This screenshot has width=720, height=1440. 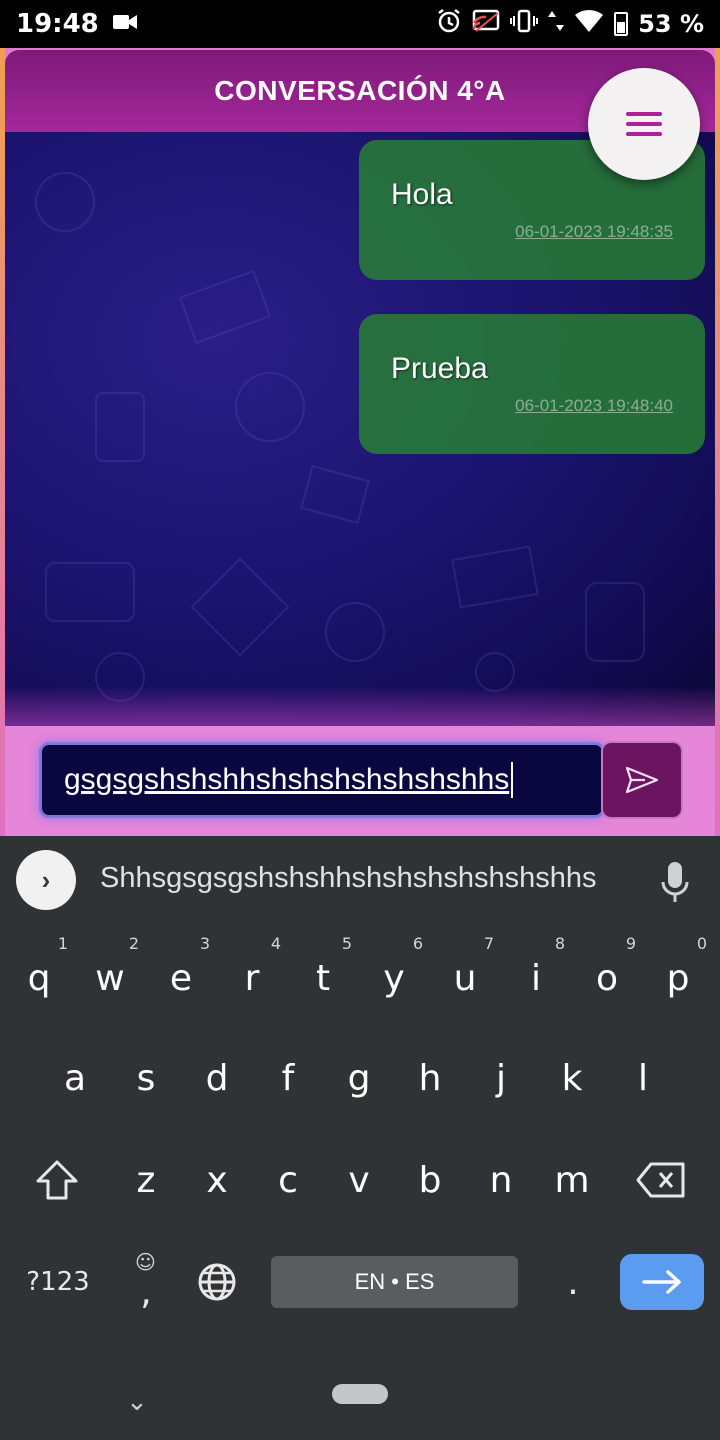 I want to click on key-w: w2, so click(x=110, y=978).